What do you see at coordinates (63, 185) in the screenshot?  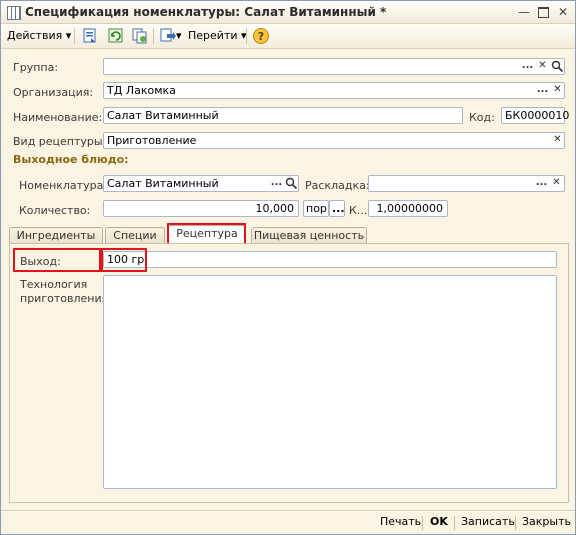 I see `nomenclature-label: Номенклатура:` at bounding box center [63, 185].